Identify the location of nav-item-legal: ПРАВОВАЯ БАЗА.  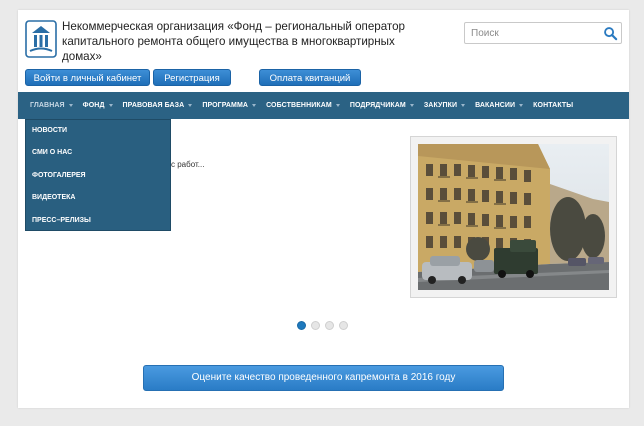
(158, 105).